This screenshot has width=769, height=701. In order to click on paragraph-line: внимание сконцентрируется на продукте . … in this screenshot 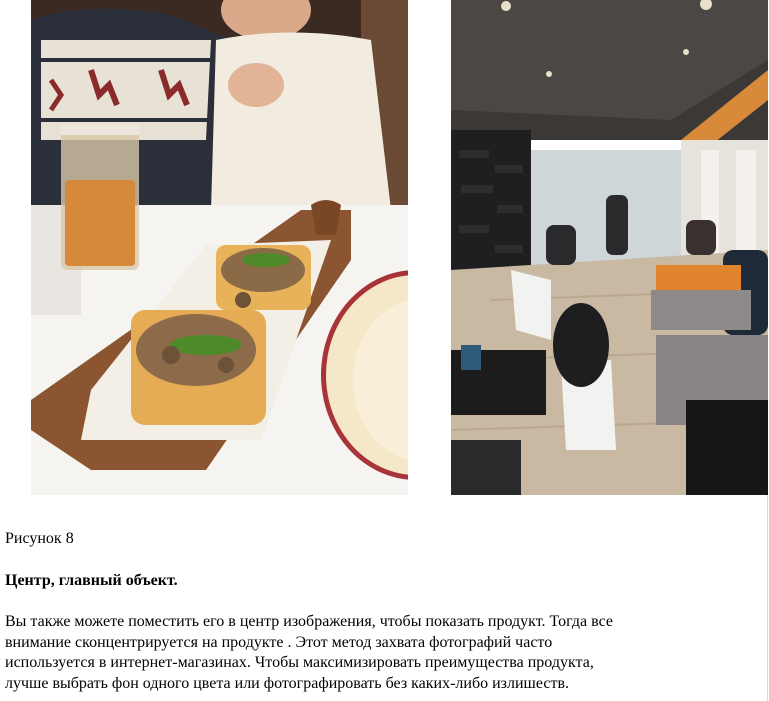, I will do `click(279, 642)`.